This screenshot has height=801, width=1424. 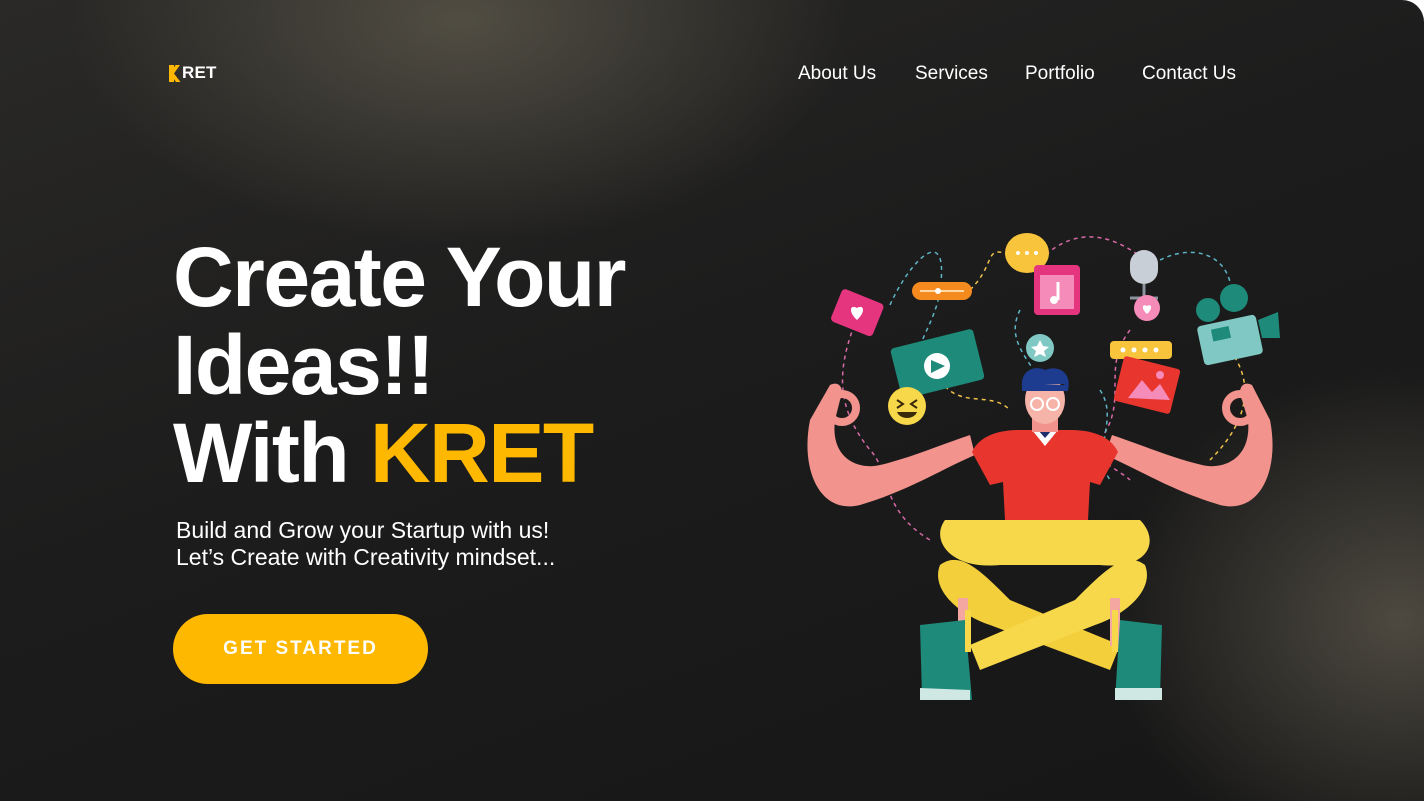 What do you see at coordinates (712, 74) in the screenshot?
I see `top-nav: About Us Services Portfolio Contact Us` at bounding box center [712, 74].